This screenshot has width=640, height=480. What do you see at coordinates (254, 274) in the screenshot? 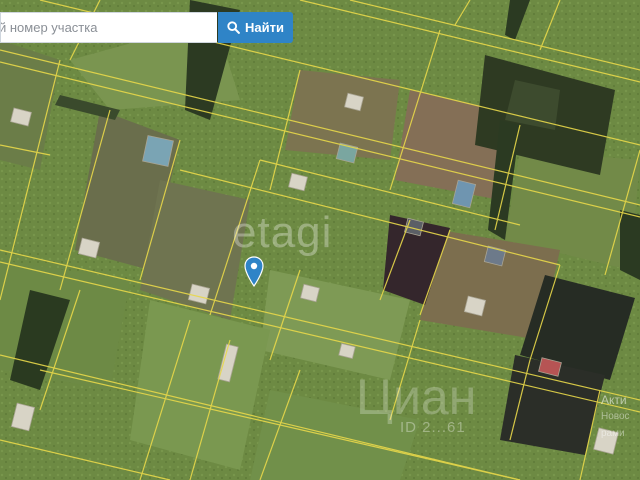
I see `map-pin-icon` at bounding box center [254, 274].